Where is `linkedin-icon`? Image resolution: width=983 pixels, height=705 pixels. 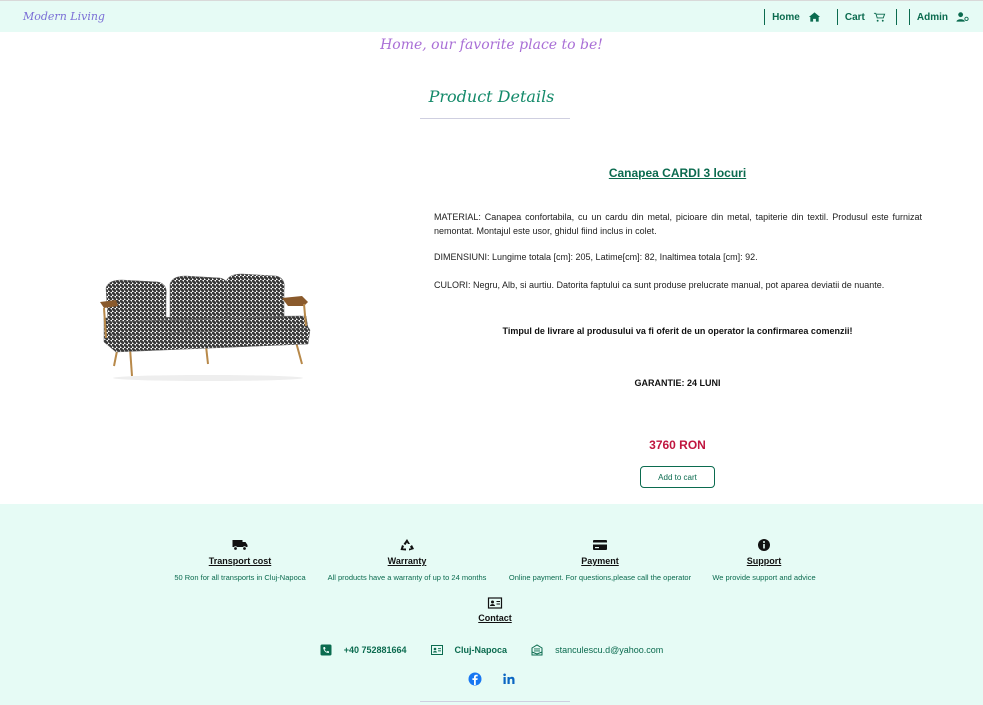 linkedin-icon is located at coordinates (508, 678).